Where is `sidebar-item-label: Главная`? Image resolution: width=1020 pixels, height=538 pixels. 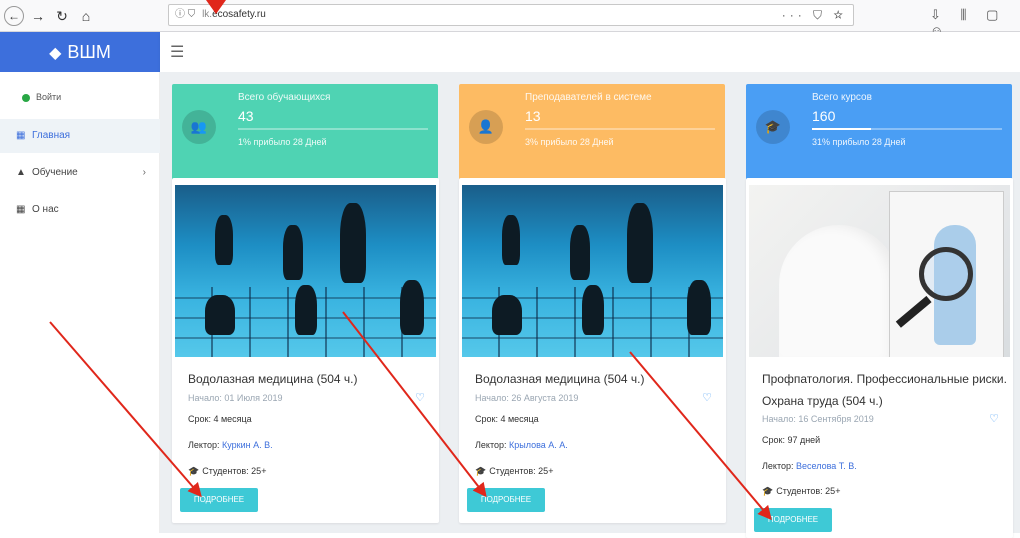
sidebar-item-label: Главная is located at coordinates (51, 135).